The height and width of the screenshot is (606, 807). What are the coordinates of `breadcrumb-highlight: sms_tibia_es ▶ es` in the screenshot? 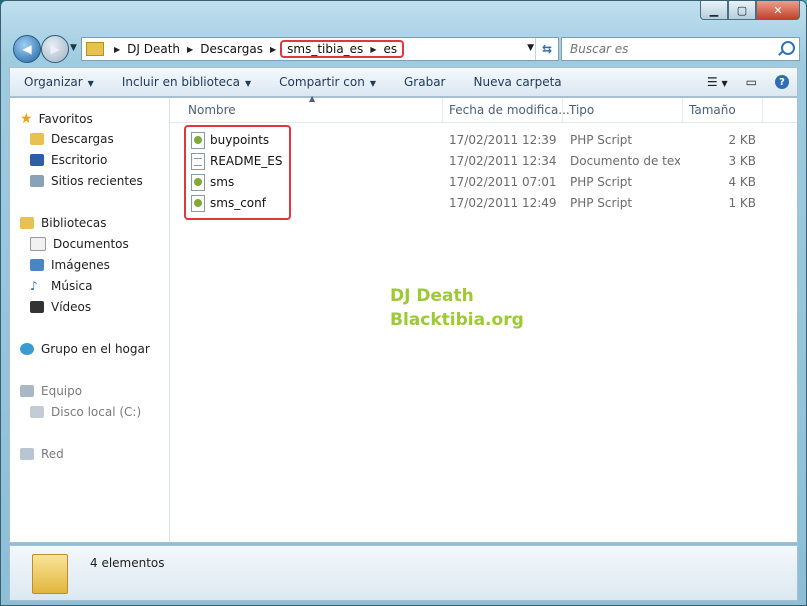 It's located at (342, 49).